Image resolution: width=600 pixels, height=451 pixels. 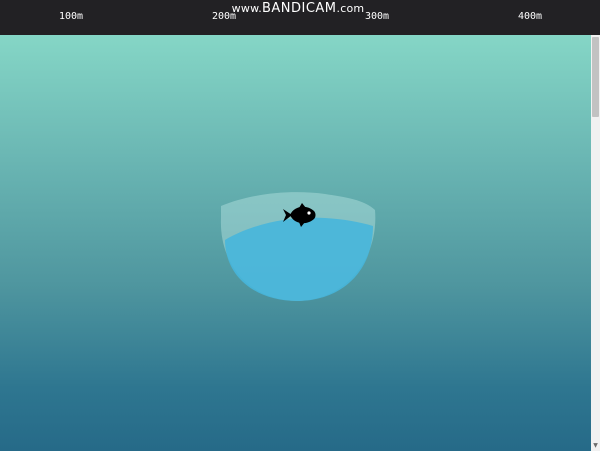 What do you see at coordinates (377, 16) in the screenshot?
I see `depth-mark-300: 300m` at bounding box center [377, 16].